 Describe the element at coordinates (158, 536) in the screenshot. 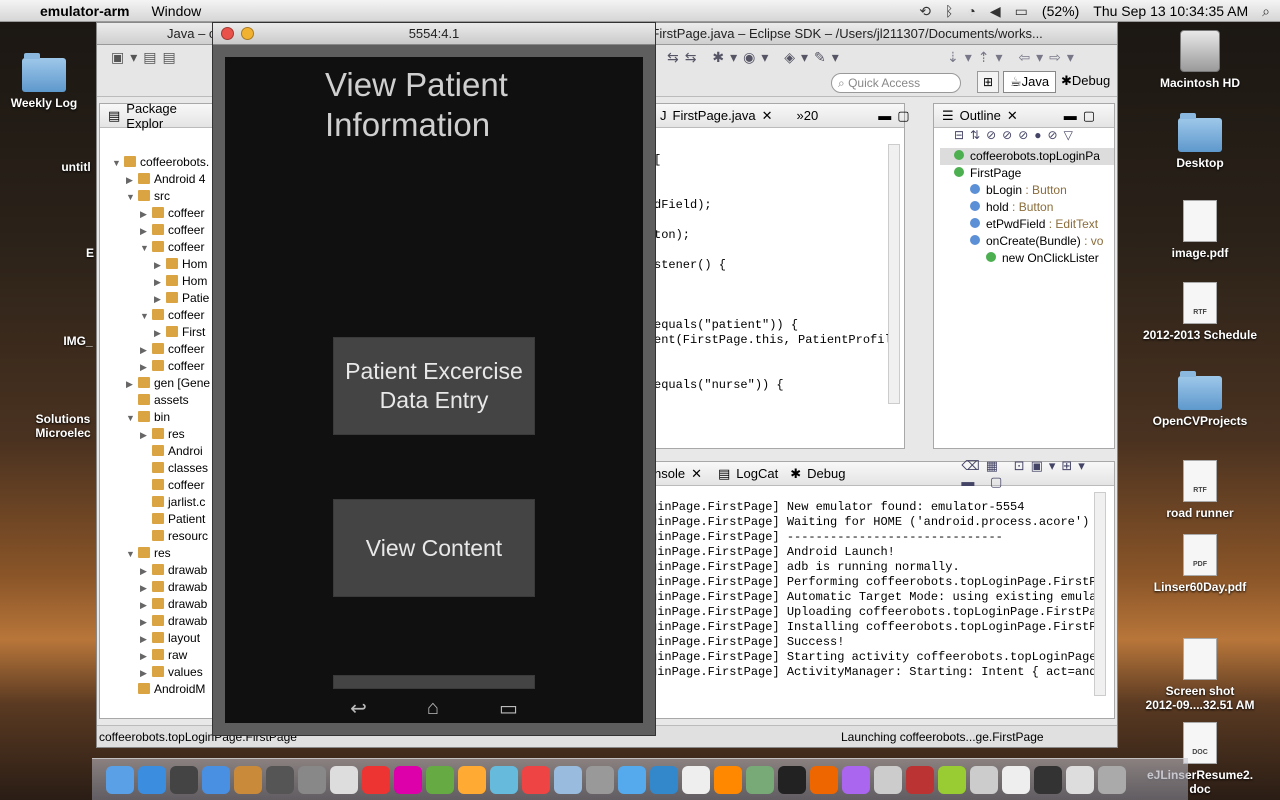

I see `package-tree-item: resourc` at that location.